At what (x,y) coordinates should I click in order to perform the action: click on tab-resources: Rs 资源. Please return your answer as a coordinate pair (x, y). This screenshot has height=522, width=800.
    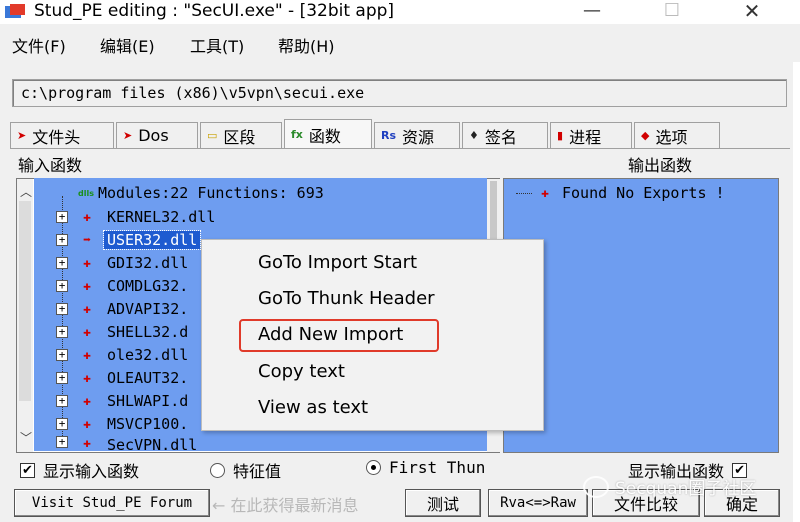
    Looking at the image, I should click on (417, 135).